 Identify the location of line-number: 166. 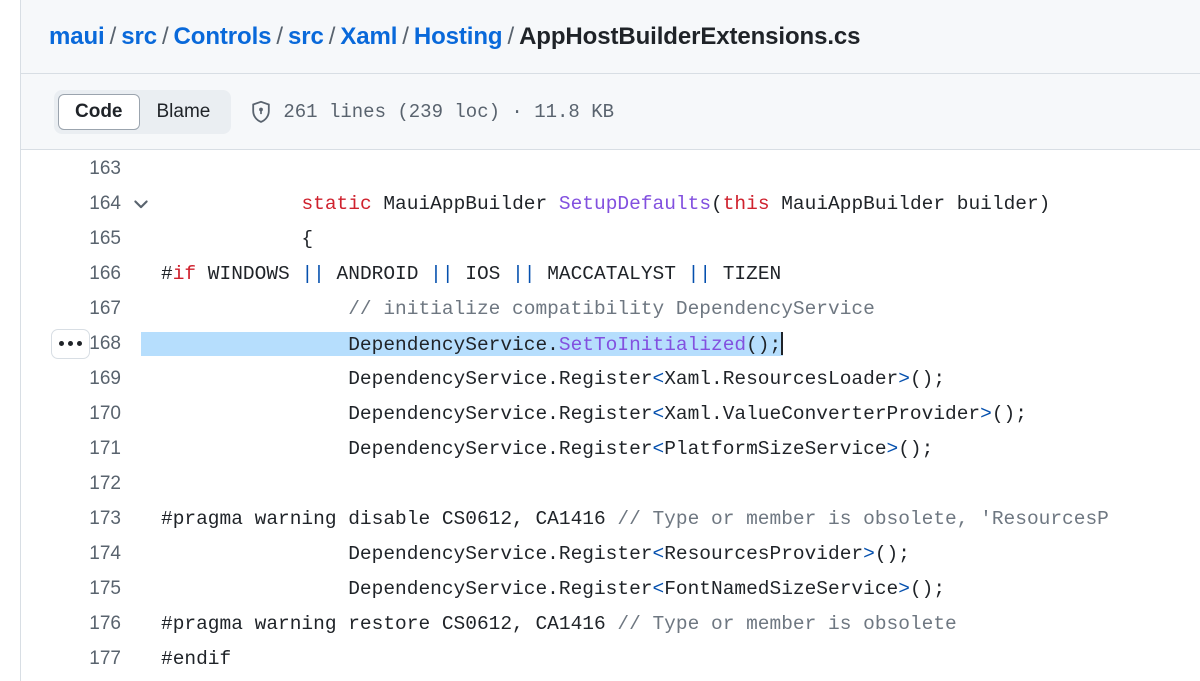
(71, 274).